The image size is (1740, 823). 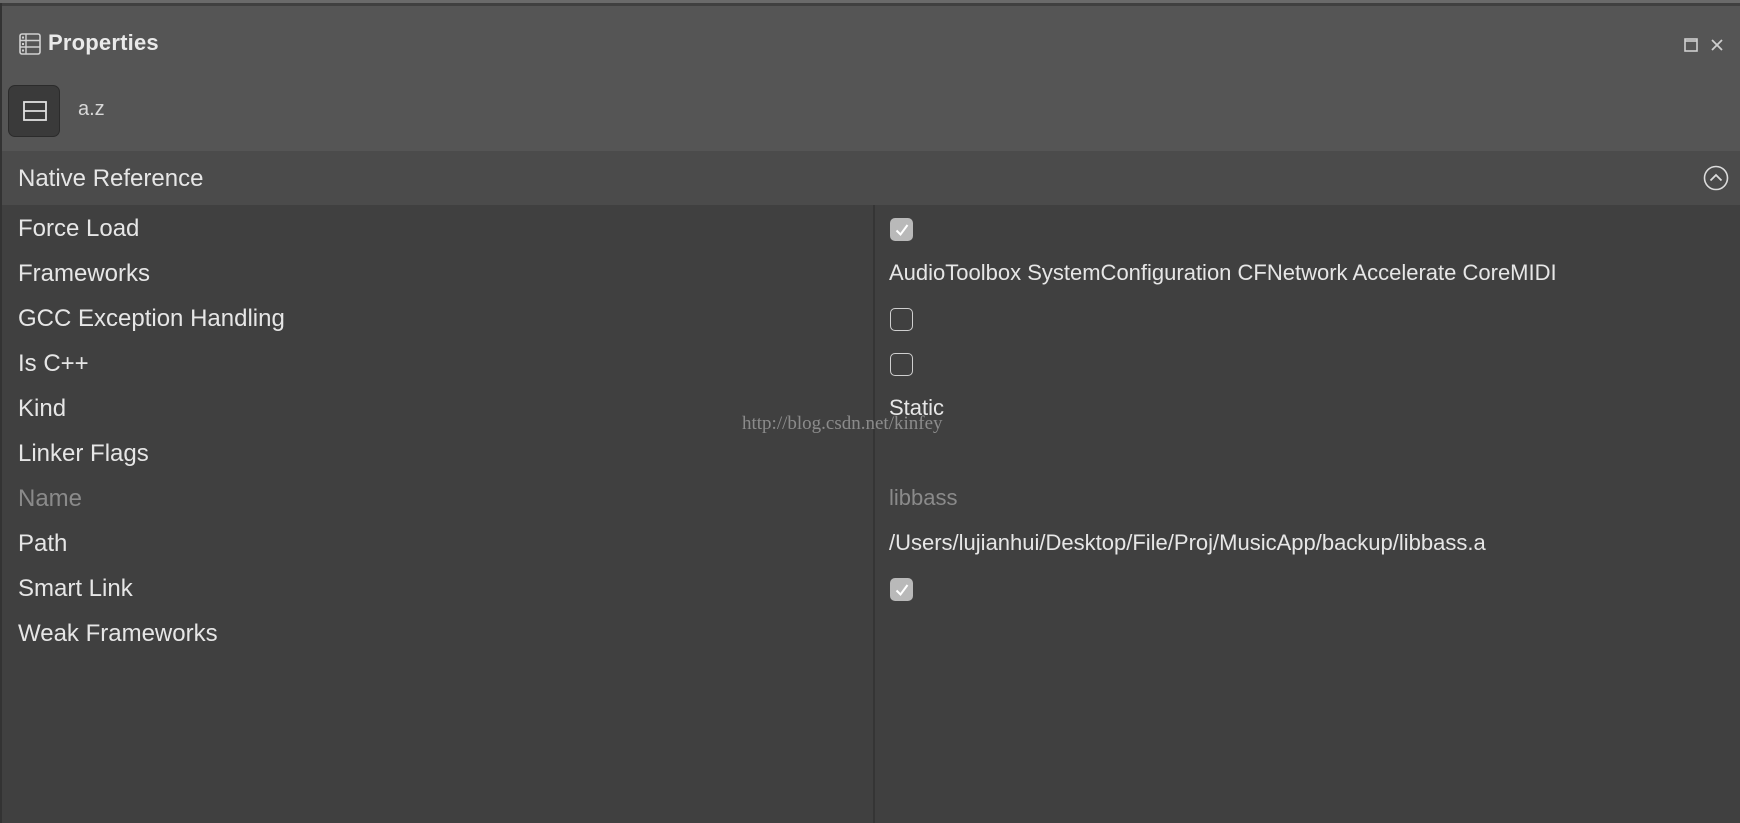 I want to click on close-icon, so click(x=1717, y=45).